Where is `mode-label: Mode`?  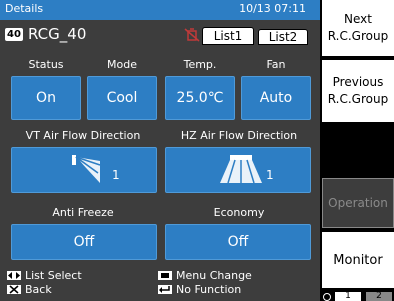
mode-label: Mode is located at coordinates (122, 64).